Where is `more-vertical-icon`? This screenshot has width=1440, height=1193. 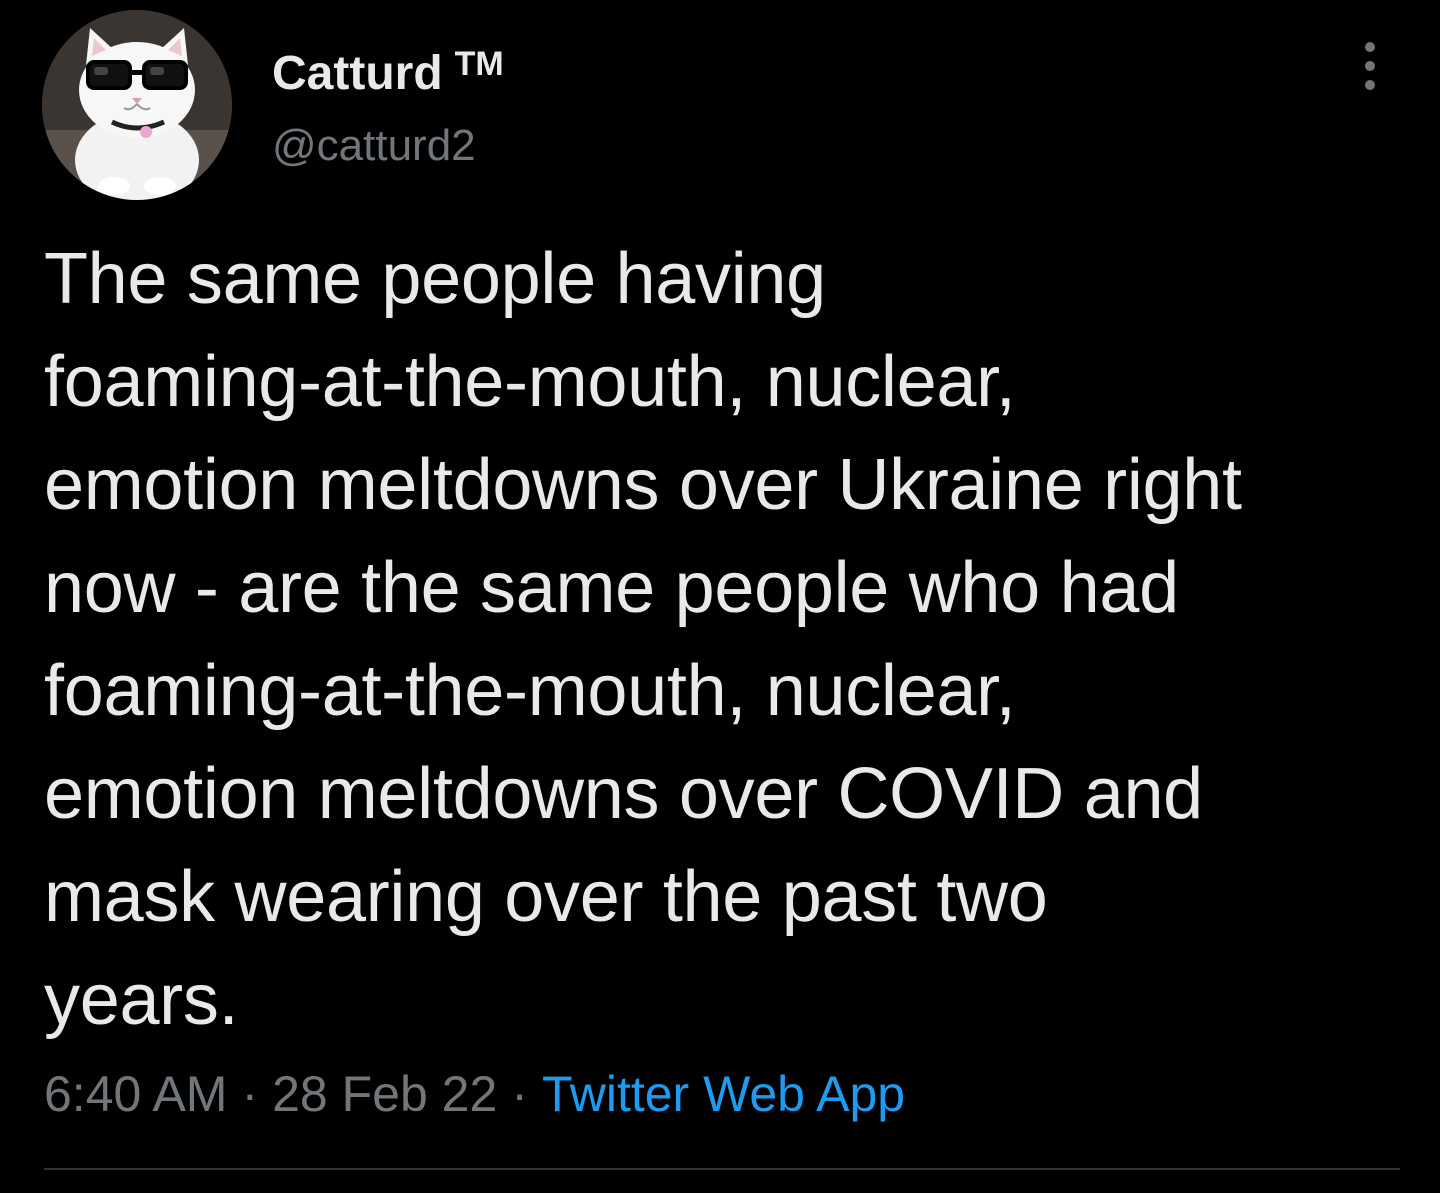 more-vertical-icon is located at coordinates (1370, 66).